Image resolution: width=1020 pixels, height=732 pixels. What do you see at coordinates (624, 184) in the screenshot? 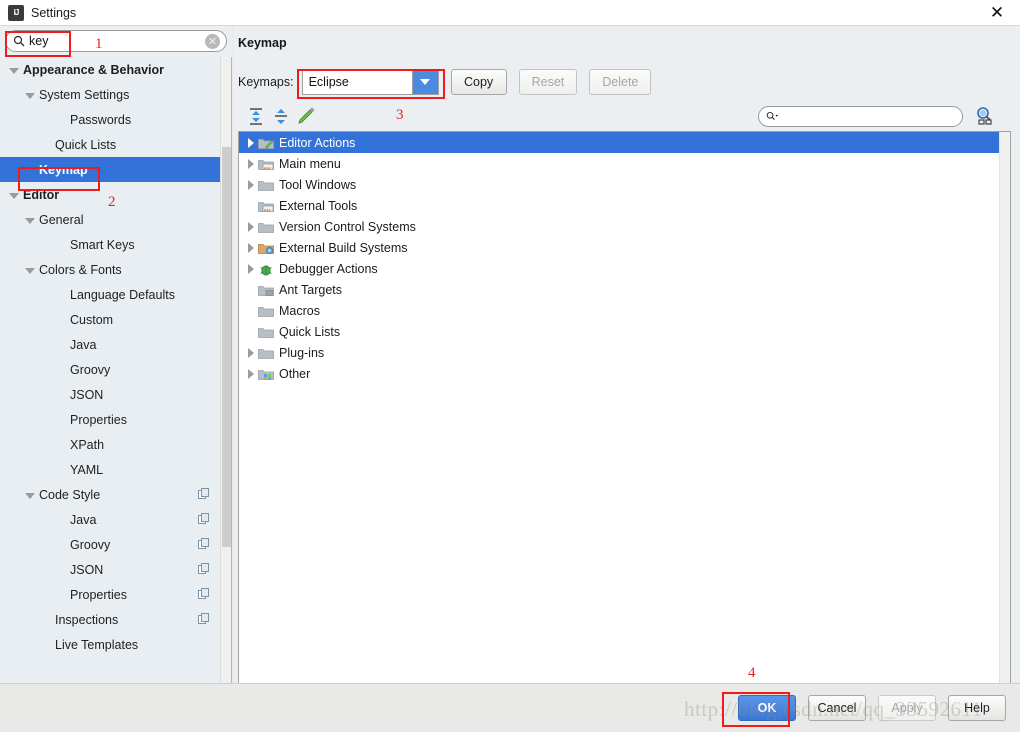
I see `tree-row: Tool Windows` at bounding box center [624, 184].